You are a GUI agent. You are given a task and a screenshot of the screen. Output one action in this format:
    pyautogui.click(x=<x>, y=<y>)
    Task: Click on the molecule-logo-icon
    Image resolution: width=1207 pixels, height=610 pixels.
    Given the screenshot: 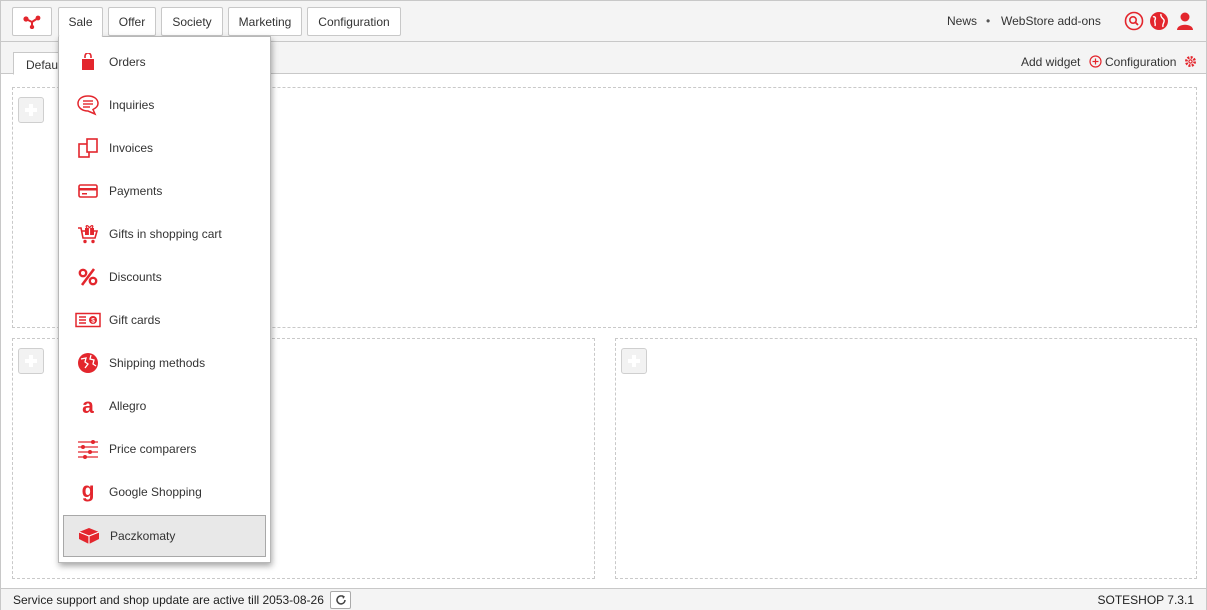 What is the action you would take?
    pyautogui.click(x=32, y=22)
    